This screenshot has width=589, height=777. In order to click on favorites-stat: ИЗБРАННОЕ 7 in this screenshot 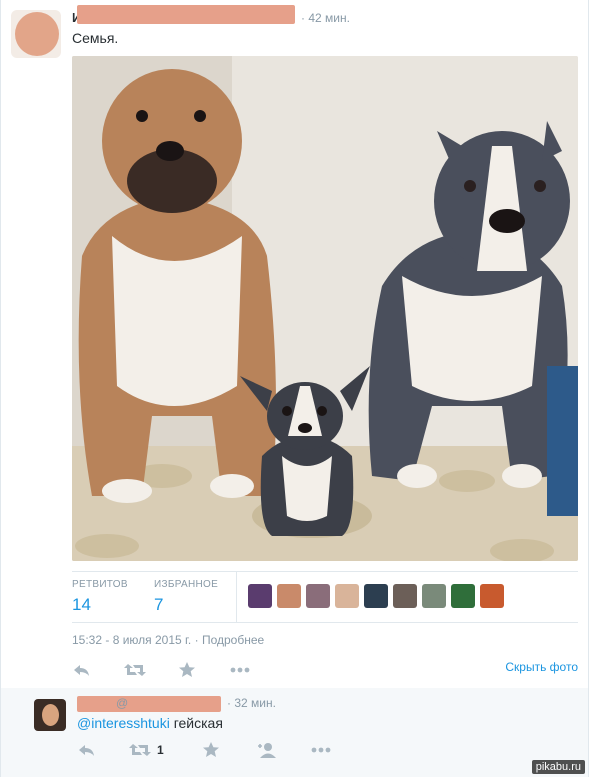, I will do `click(186, 597)`.